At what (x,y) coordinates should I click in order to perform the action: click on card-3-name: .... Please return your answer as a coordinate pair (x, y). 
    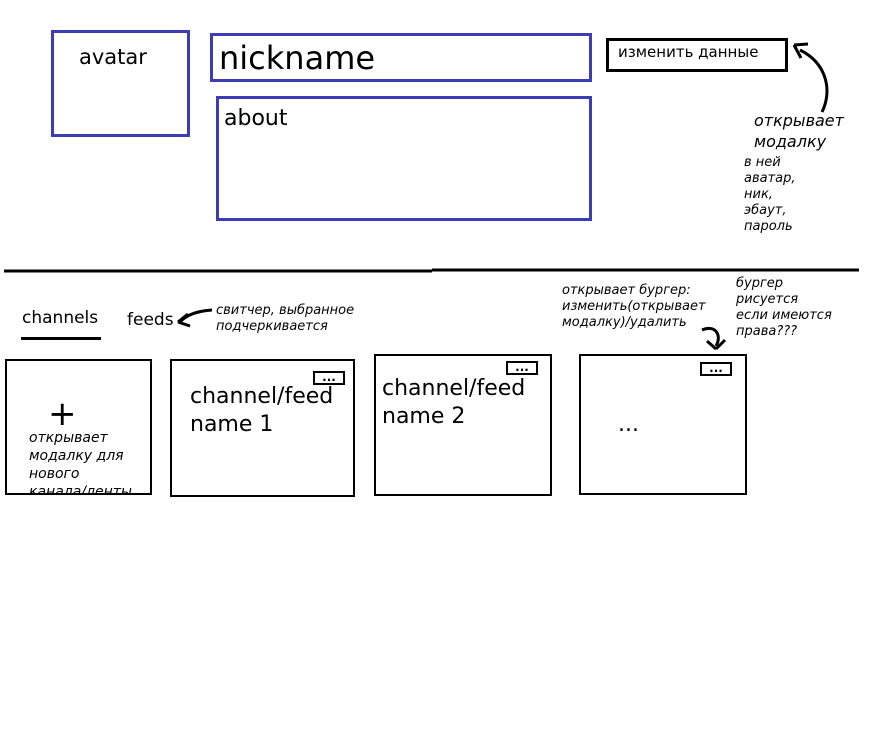
    Looking at the image, I should click on (628, 424).